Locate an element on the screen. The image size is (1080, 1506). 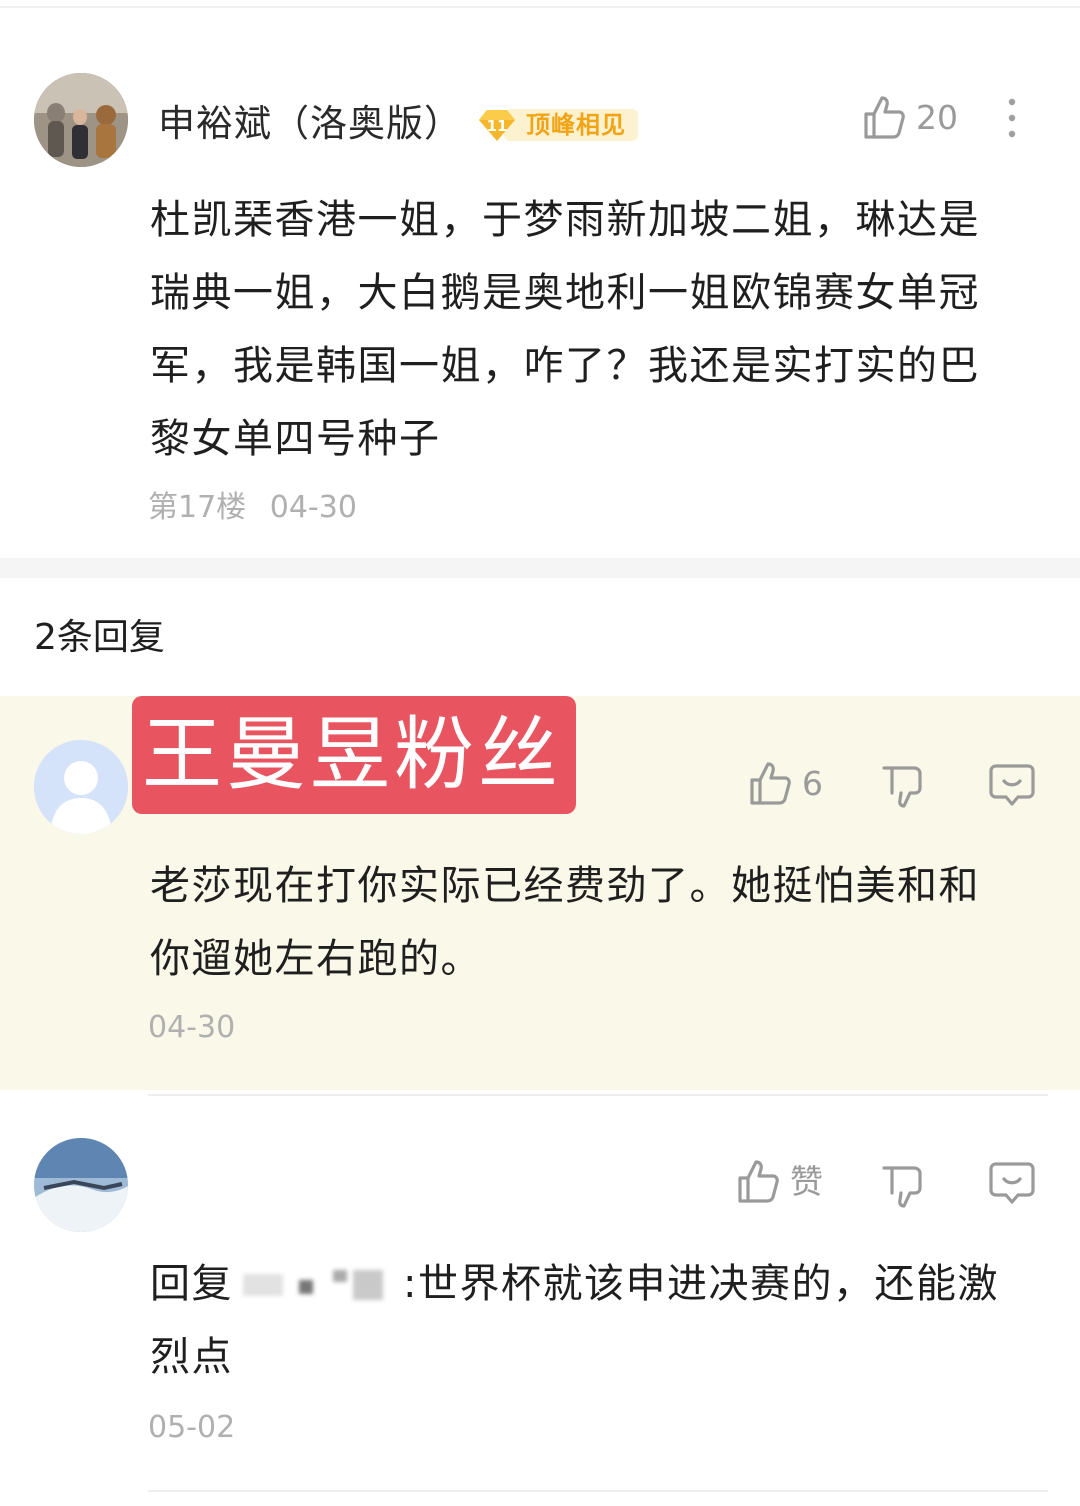
svg-text: 11 is located at coordinates (497, 126).